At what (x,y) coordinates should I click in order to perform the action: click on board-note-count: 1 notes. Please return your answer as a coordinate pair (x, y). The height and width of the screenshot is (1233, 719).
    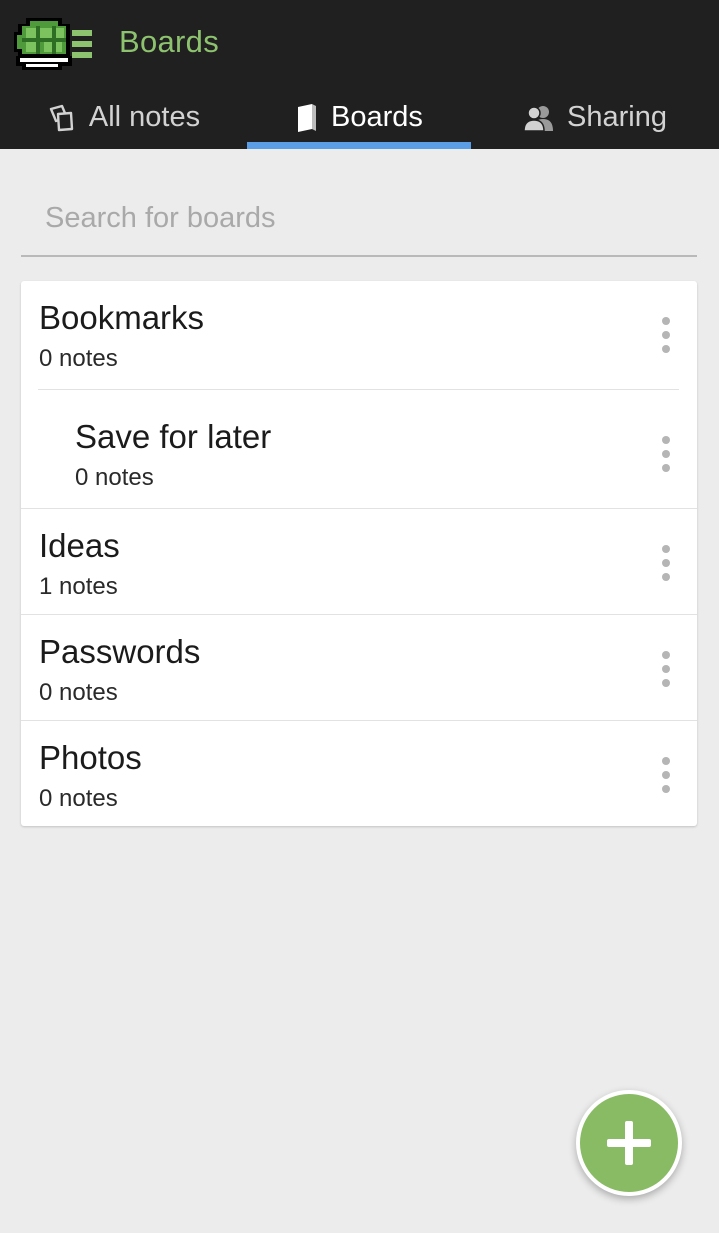
    Looking at the image, I should click on (78, 586).